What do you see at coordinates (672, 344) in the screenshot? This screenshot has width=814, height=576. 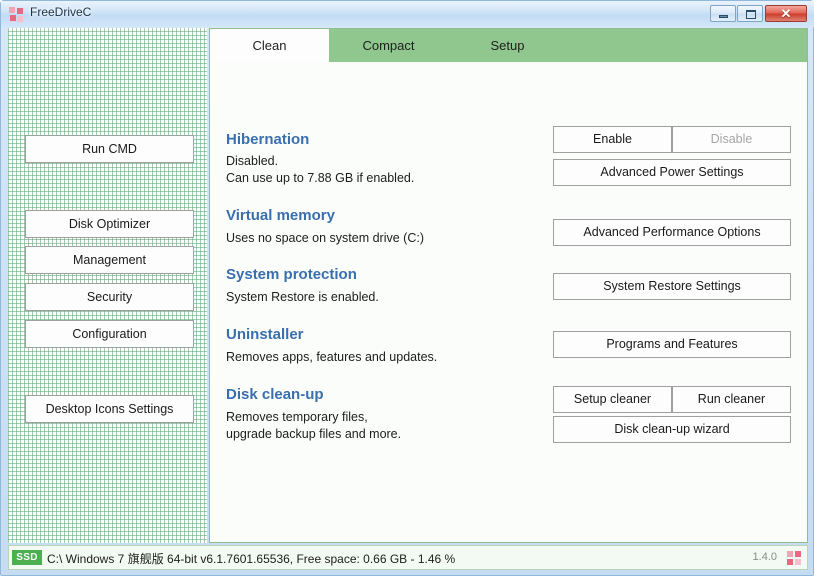 I see `programs-and-features-button: Programs and Features` at bounding box center [672, 344].